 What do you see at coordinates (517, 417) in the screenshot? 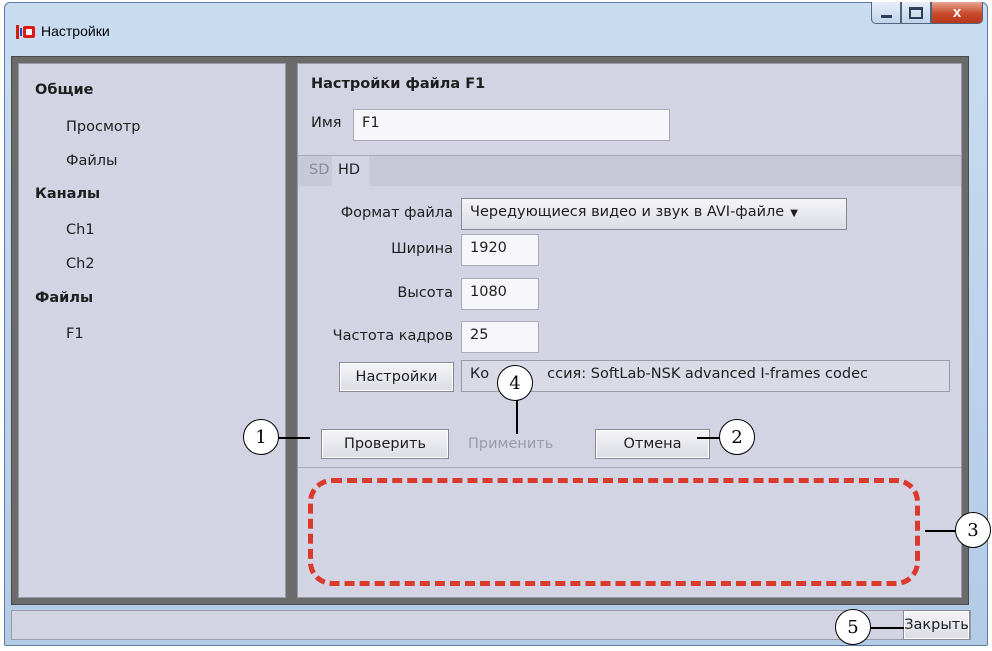
I see `callout-4-line` at bounding box center [517, 417].